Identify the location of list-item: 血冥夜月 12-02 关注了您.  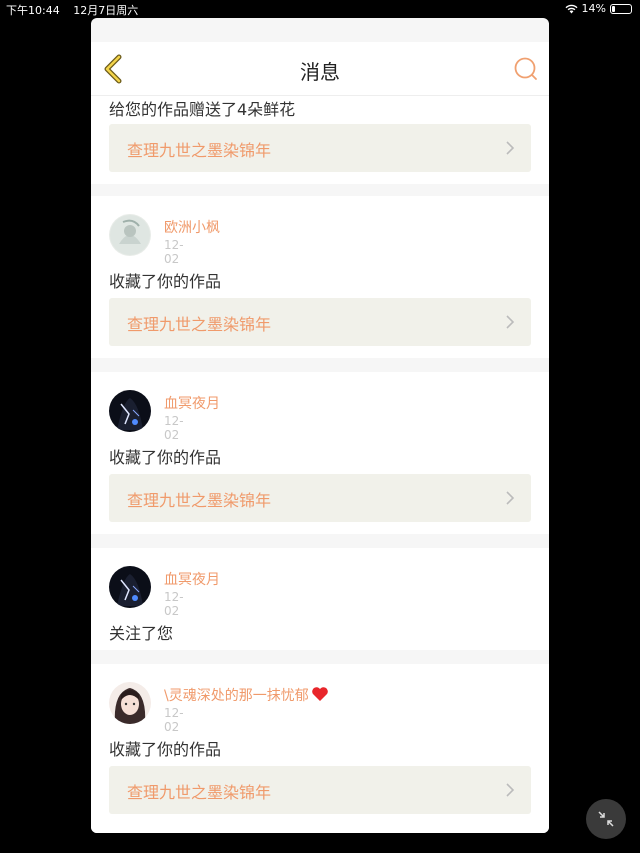
(320, 599).